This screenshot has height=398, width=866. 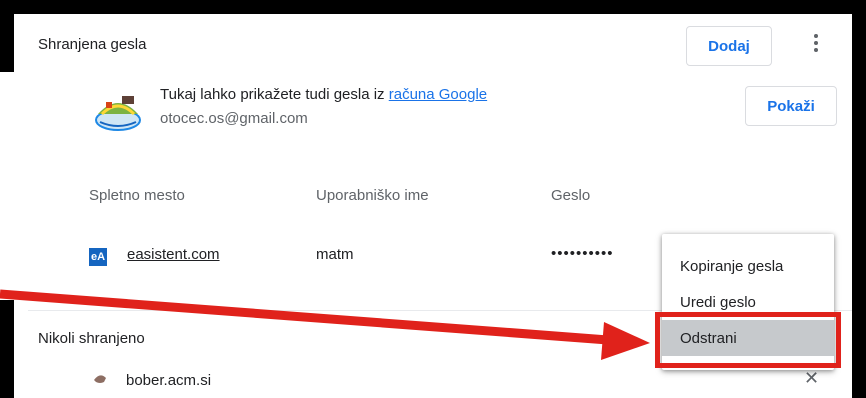 I want to click on annotation-border-left-lower, so click(x=7, y=349).